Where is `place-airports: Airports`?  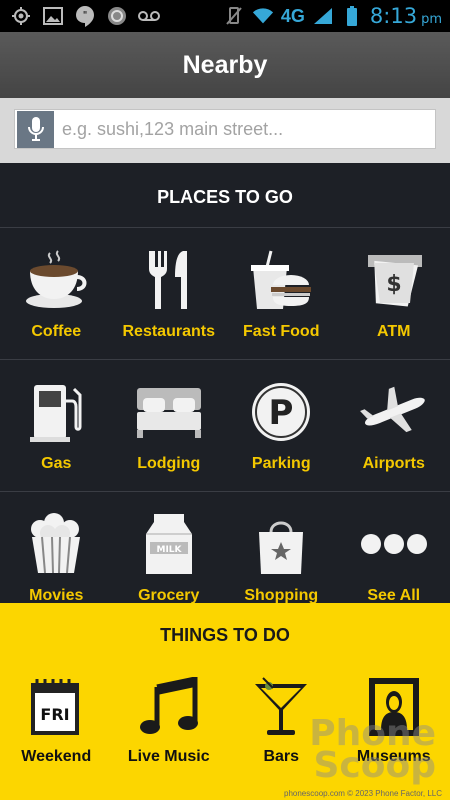 place-airports: Airports is located at coordinates (394, 425).